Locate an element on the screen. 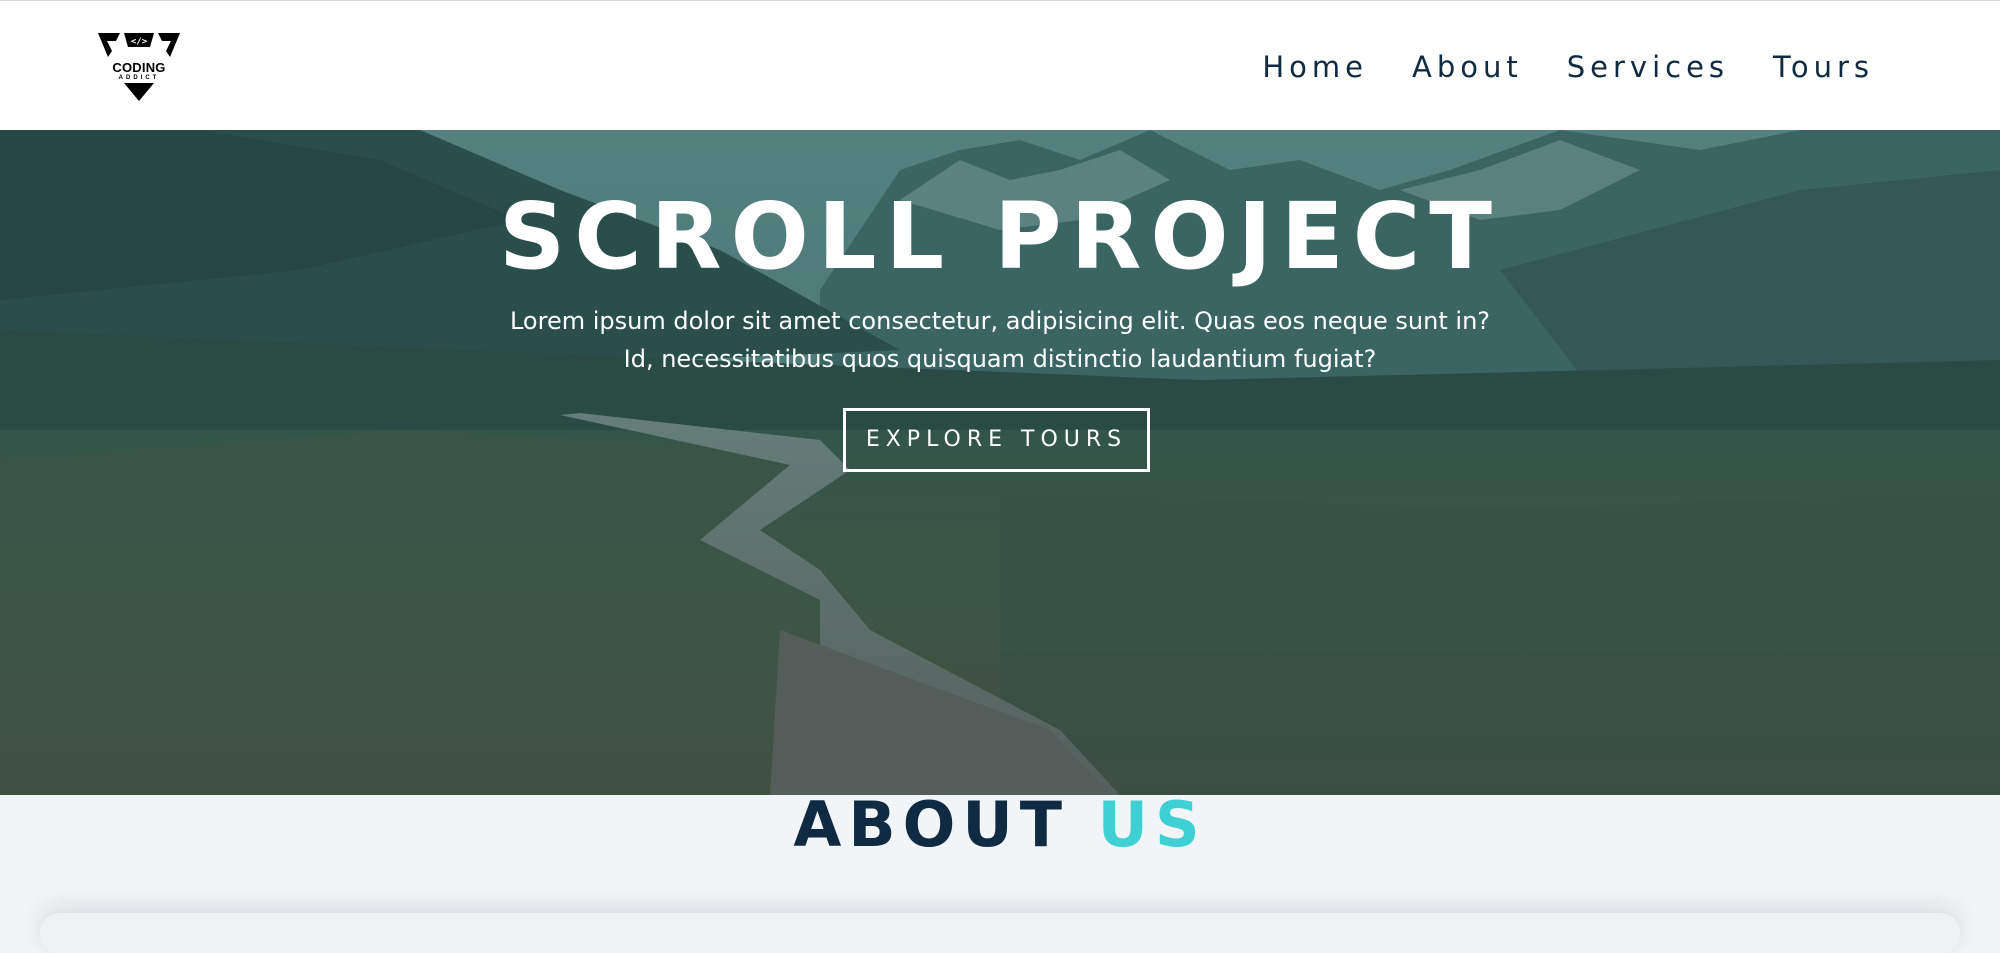  about-card-edge is located at coordinates (1000, 933).